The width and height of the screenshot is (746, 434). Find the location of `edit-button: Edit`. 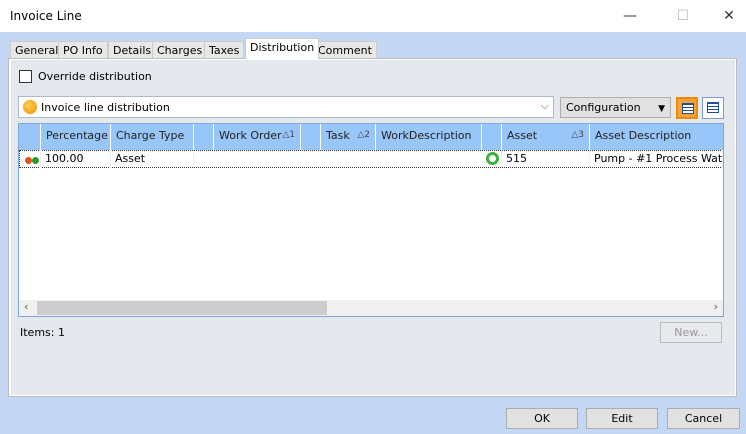

edit-button: Edit is located at coordinates (622, 418).